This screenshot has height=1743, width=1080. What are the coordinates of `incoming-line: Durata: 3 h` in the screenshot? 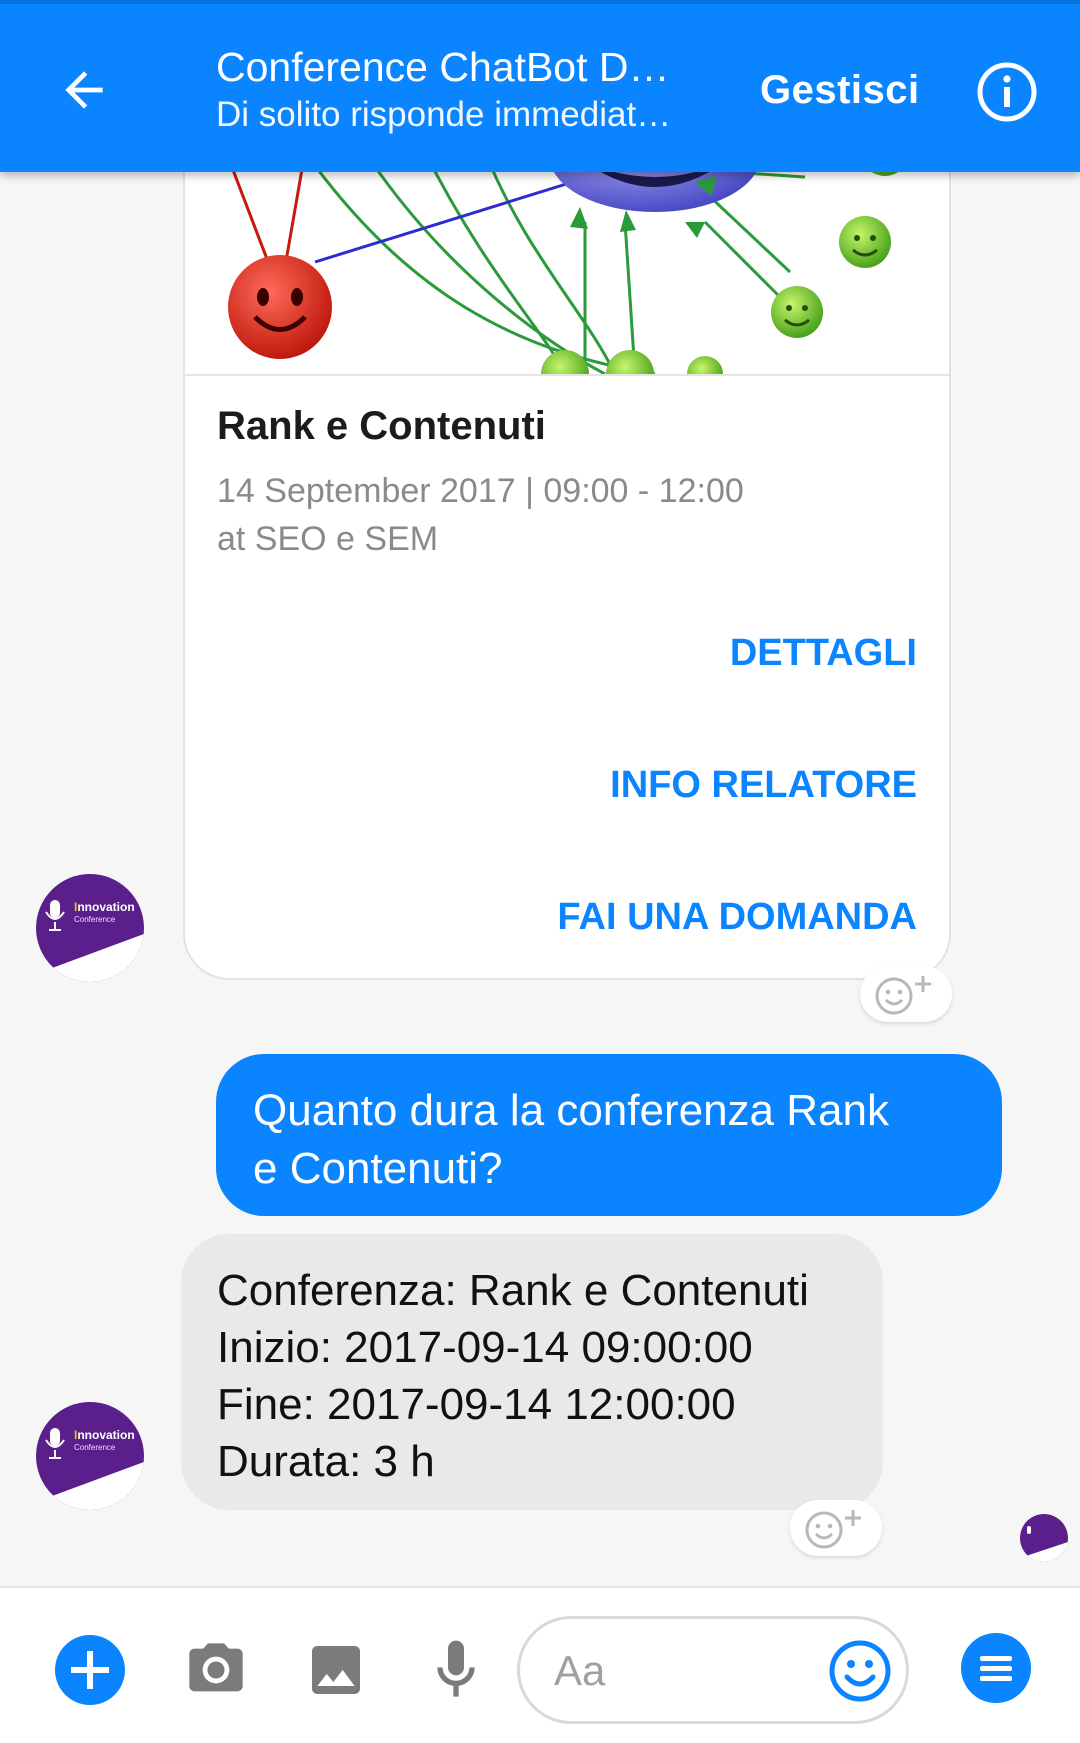 It's located at (326, 1461).